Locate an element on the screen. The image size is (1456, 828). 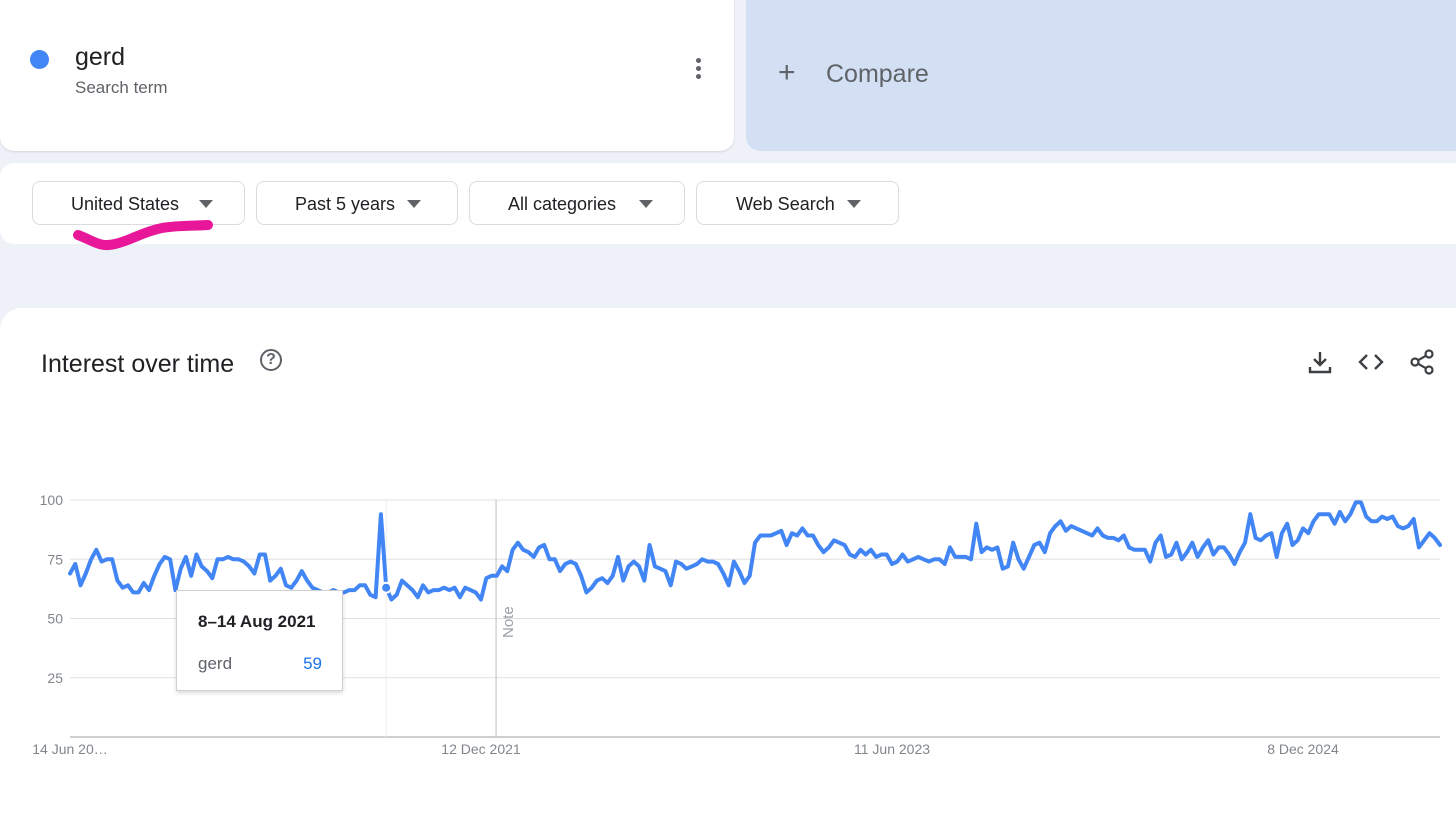
y-tick-label: 100 is located at coordinates (52, 500).